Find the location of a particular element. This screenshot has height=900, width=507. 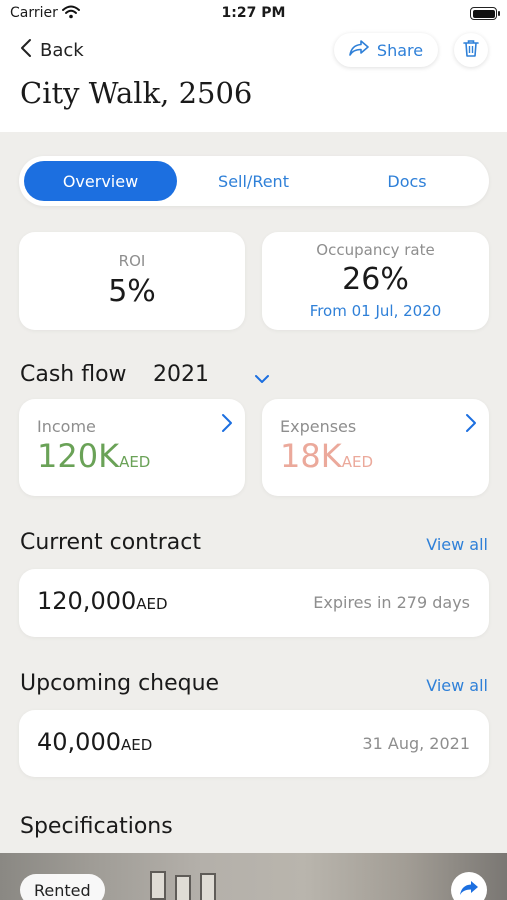

income-value: 120KAED is located at coordinates (94, 456).